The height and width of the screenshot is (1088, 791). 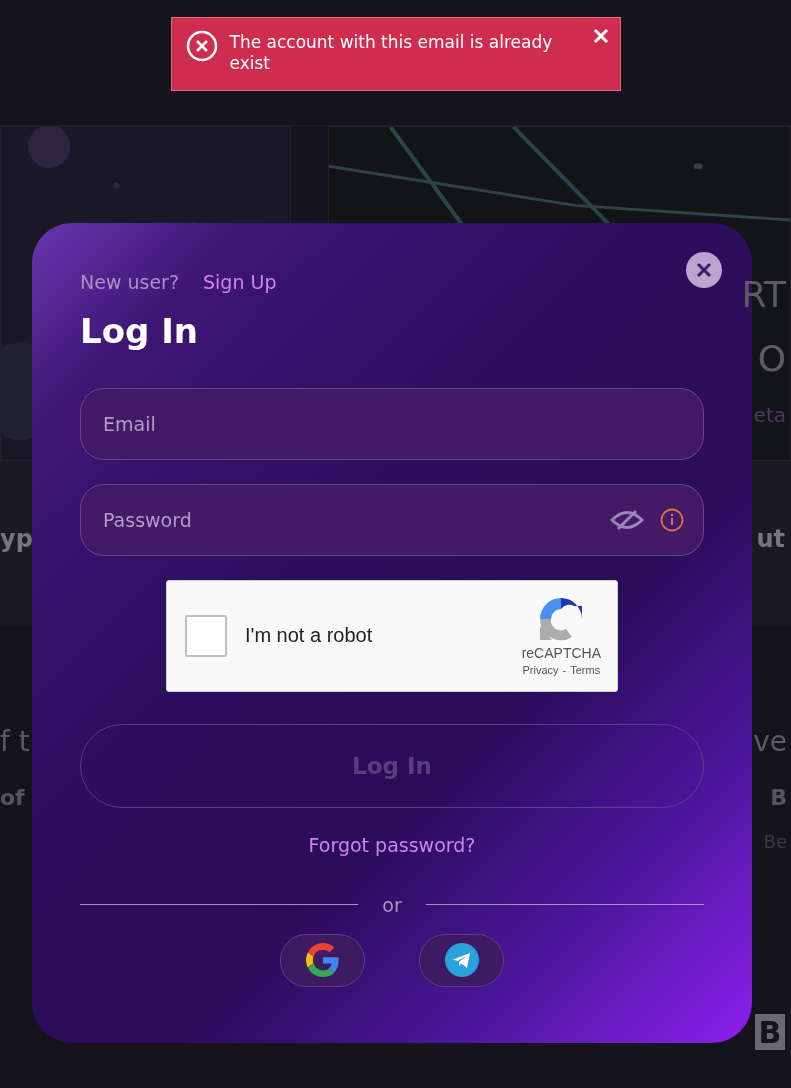 What do you see at coordinates (770, 741) in the screenshot?
I see `section-text: ve` at bounding box center [770, 741].